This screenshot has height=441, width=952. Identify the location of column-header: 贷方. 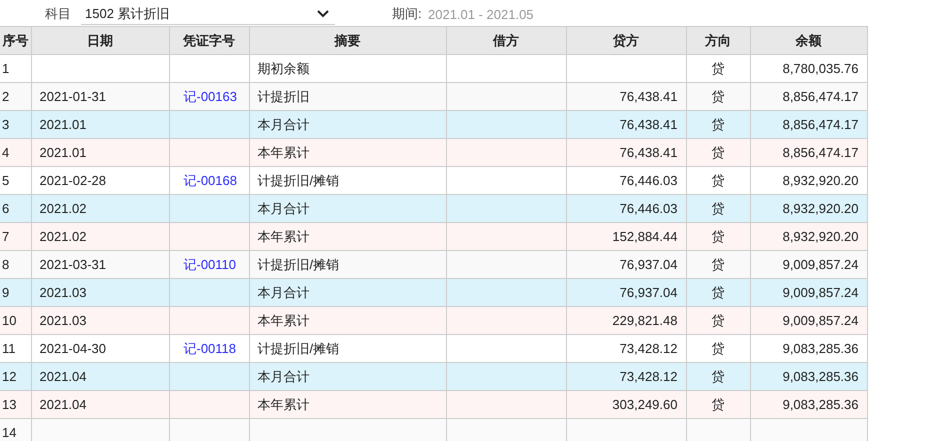
(626, 40).